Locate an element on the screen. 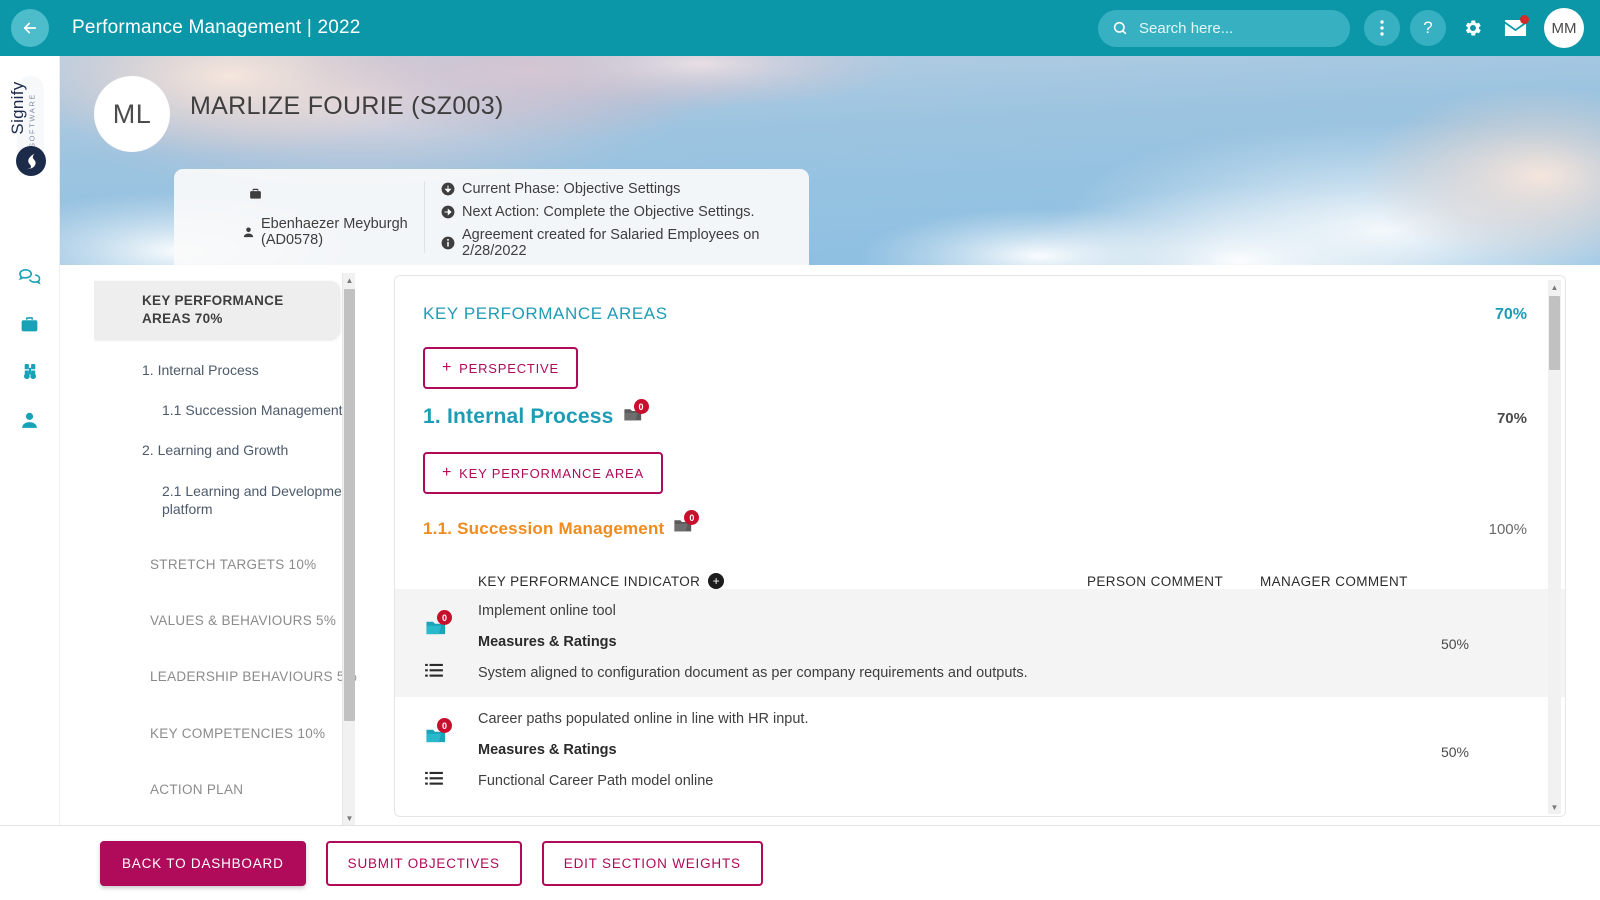 The height and width of the screenshot is (900, 1600). nav-item-action-plan: ACTION PLAN is located at coordinates (239, 790).